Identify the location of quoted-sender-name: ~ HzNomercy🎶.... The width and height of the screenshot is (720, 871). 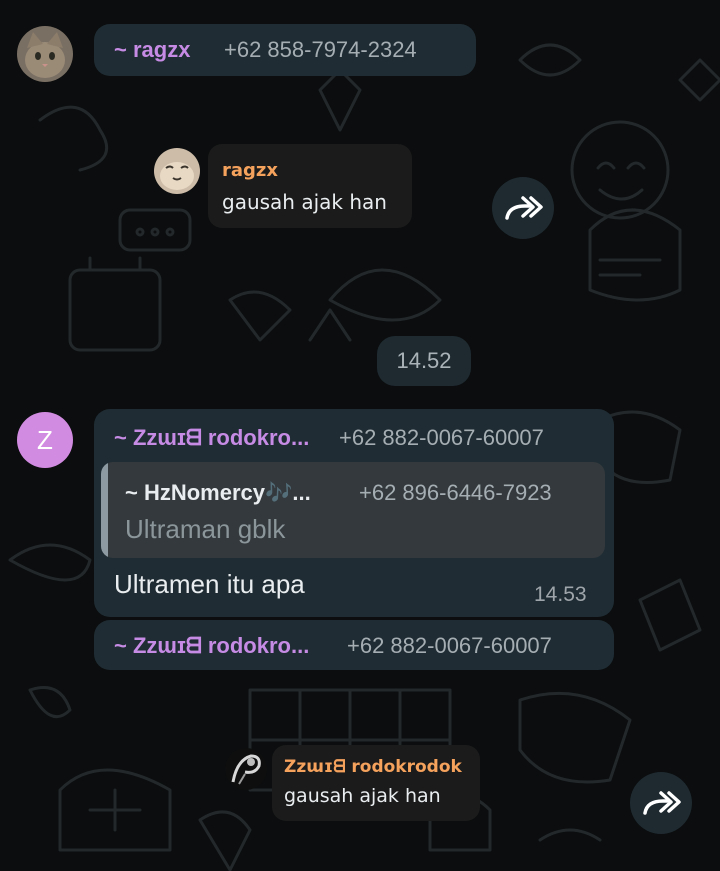
(218, 492).